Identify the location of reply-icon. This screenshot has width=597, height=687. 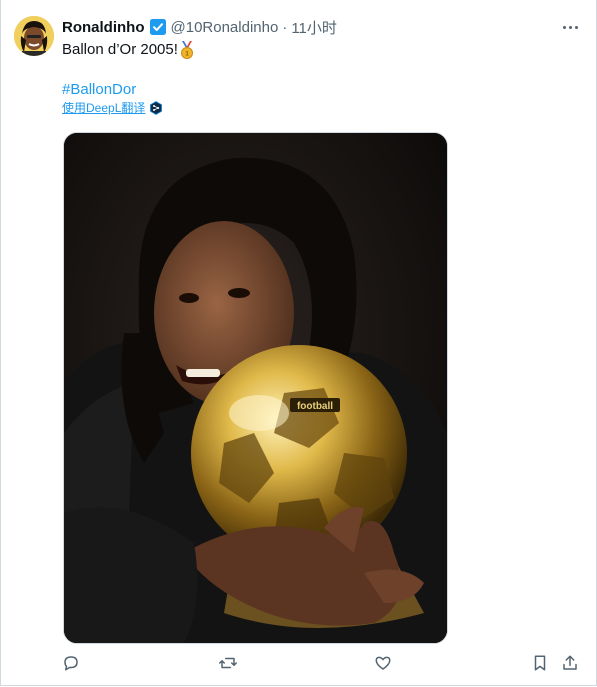
(71, 663).